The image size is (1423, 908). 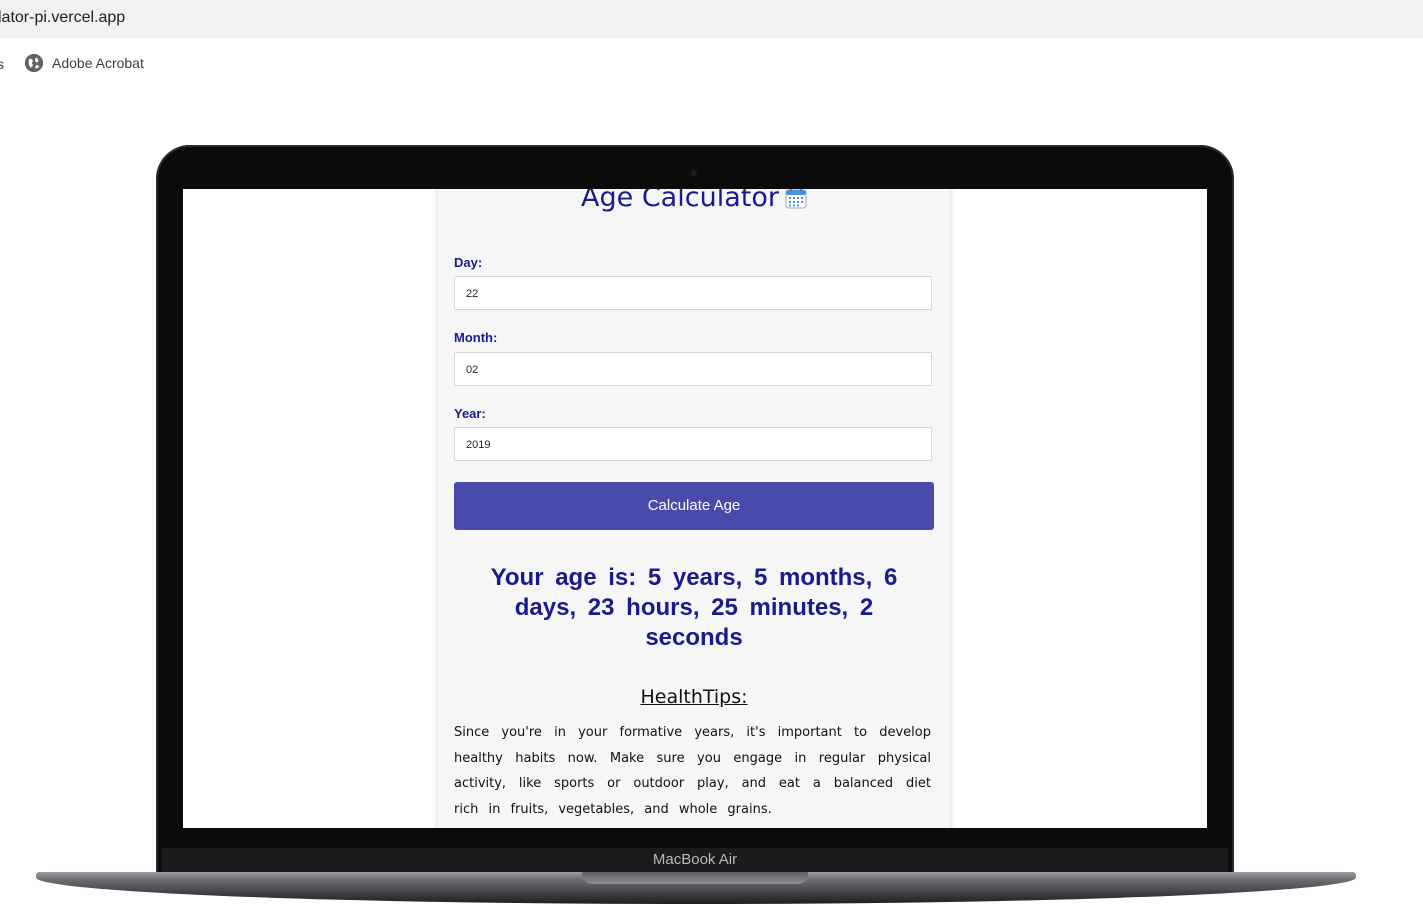 I want to click on bookmark-label: Adobe Acrobat, so click(x=98, y=63).